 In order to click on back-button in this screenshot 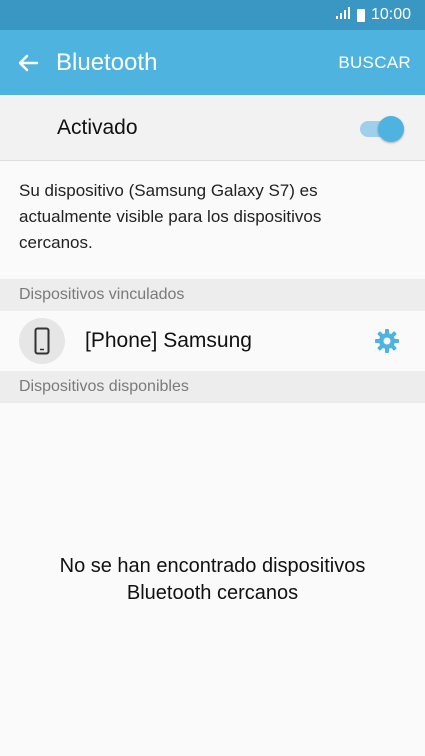, I will do `click(28, 62)`.